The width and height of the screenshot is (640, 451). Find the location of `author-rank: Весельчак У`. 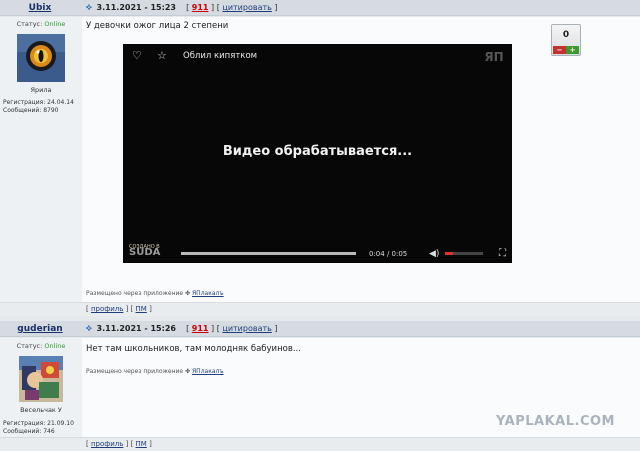

author-rank: Весельчак У is located at coordinates (41, 410).